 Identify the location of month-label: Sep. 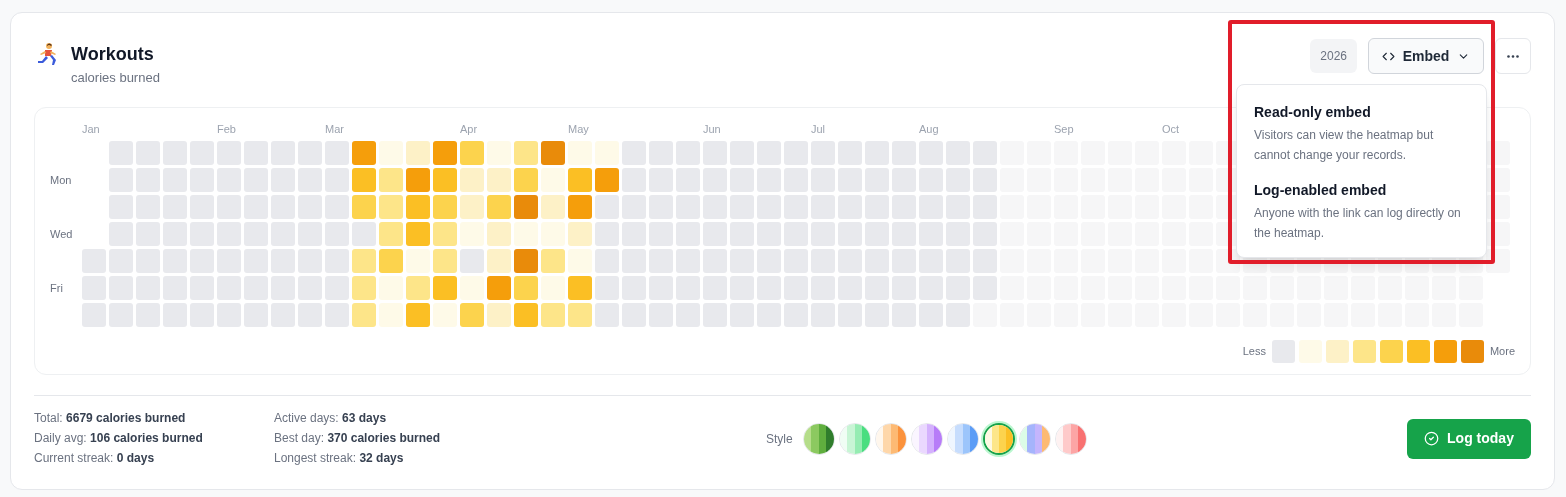
(1064, 129).